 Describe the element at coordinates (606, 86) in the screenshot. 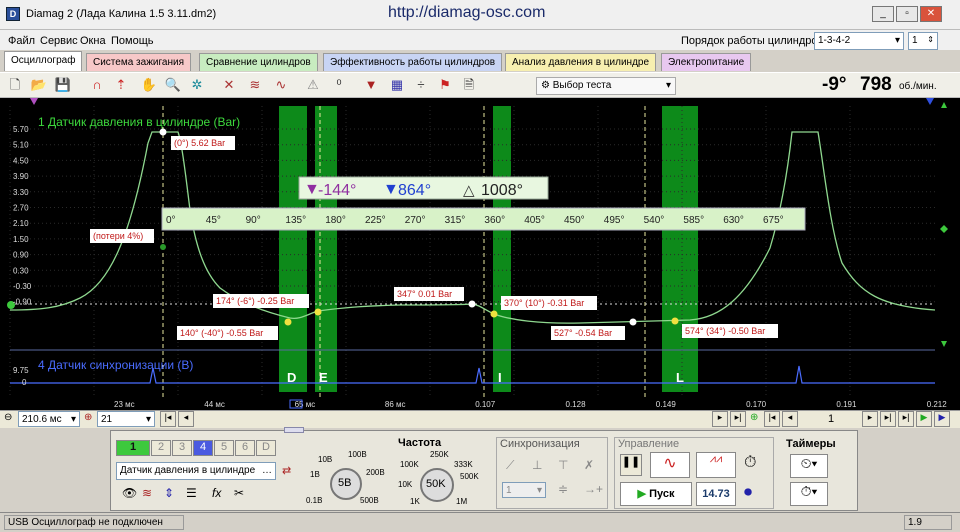

I see `test-select: ⚙ Выбор теста ▾` at that location.